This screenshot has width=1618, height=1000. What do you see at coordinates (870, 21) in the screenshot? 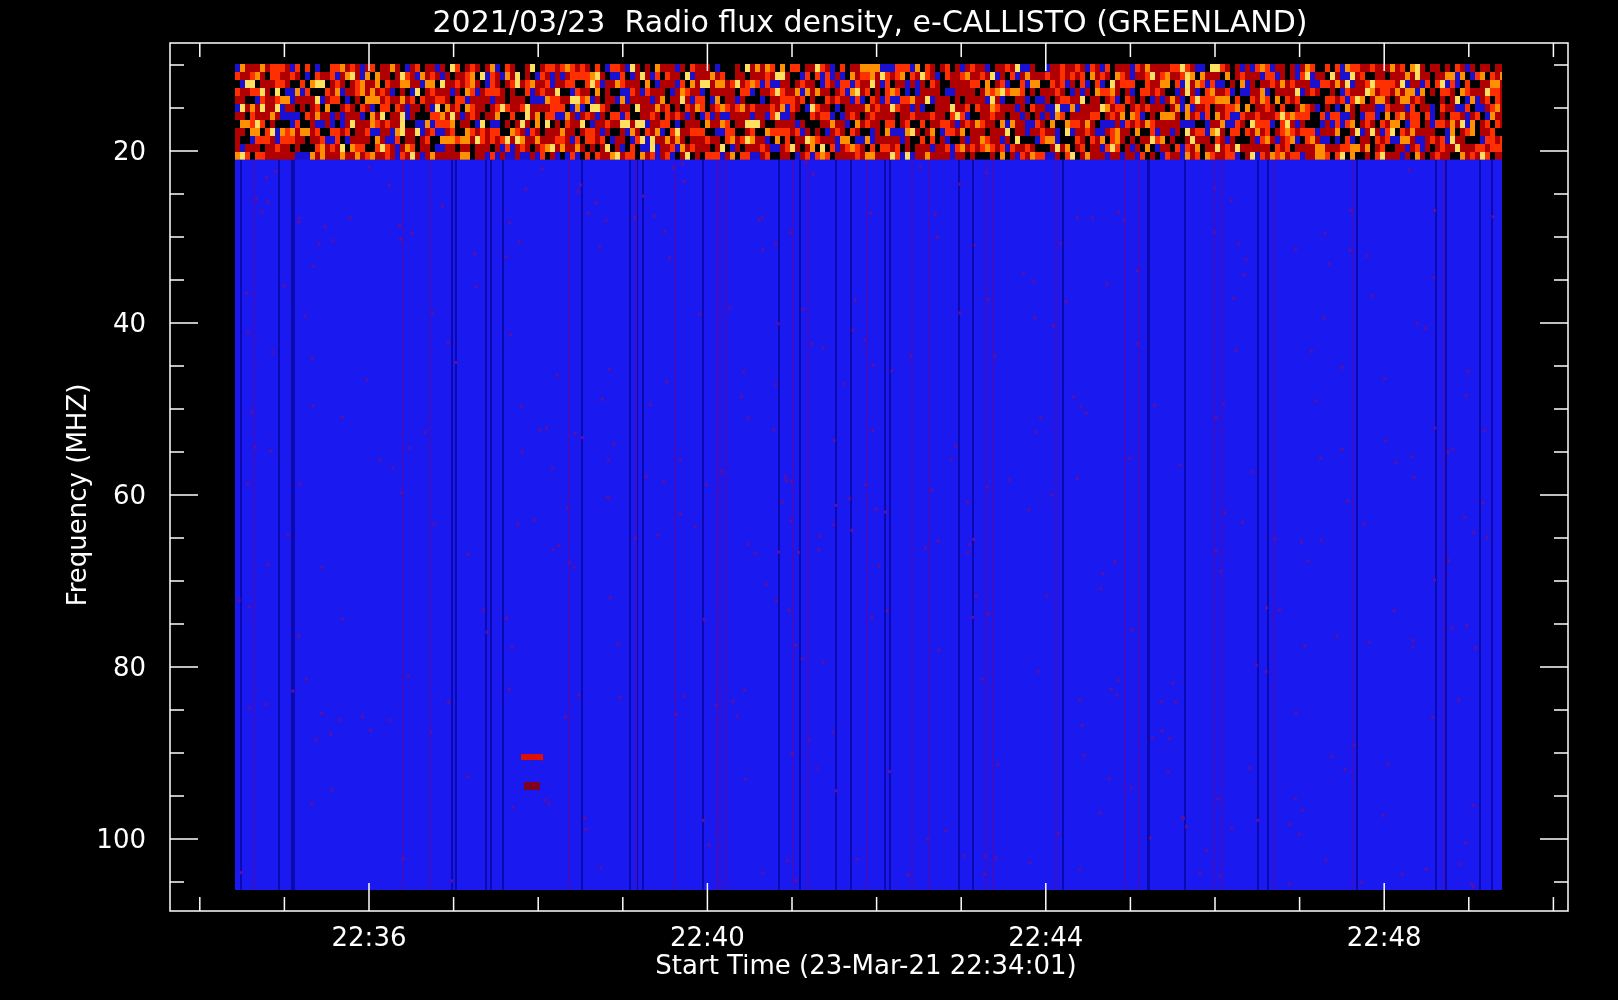
I see `chart-title: 2021/03/23 Radio flux density, e-CALLISTO (GREENLAND)` at bounding box center [870, 21].